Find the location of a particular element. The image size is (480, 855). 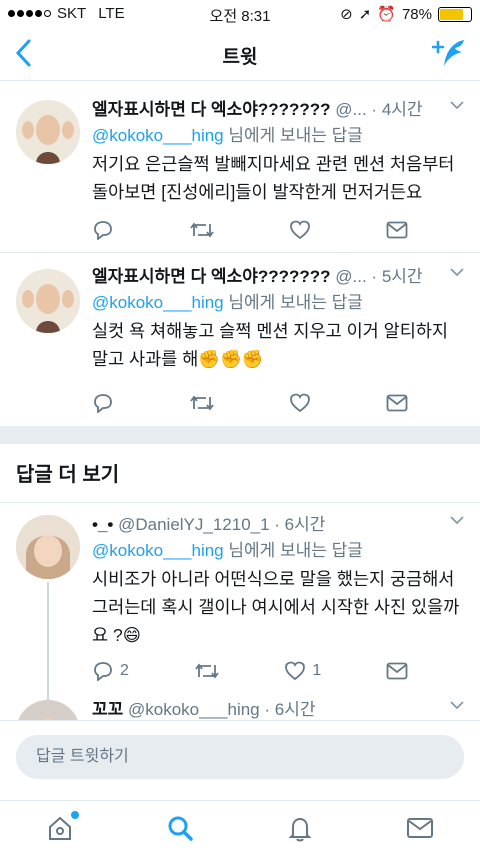

search-icon is located at coordinates (180, 828).